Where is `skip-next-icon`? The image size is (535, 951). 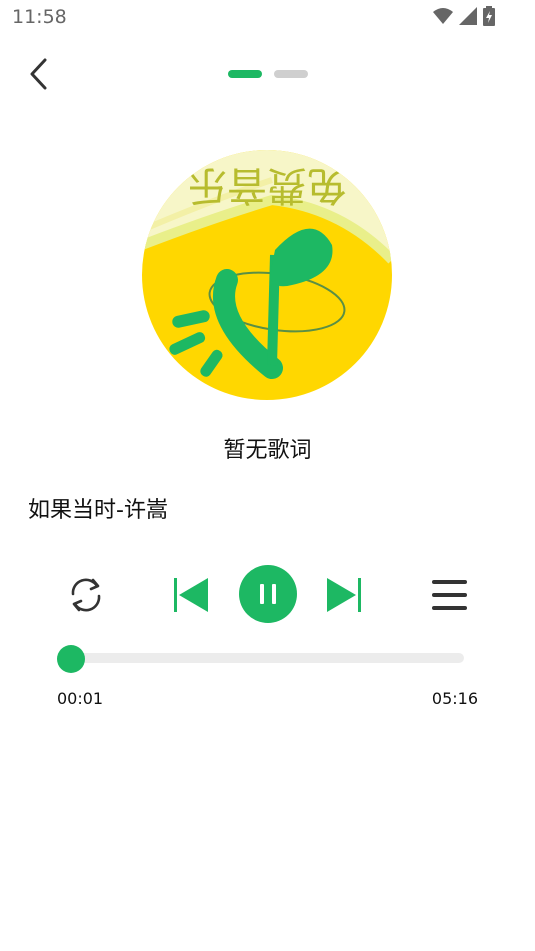 skip-next-icon is located at coordinates (344, 595).